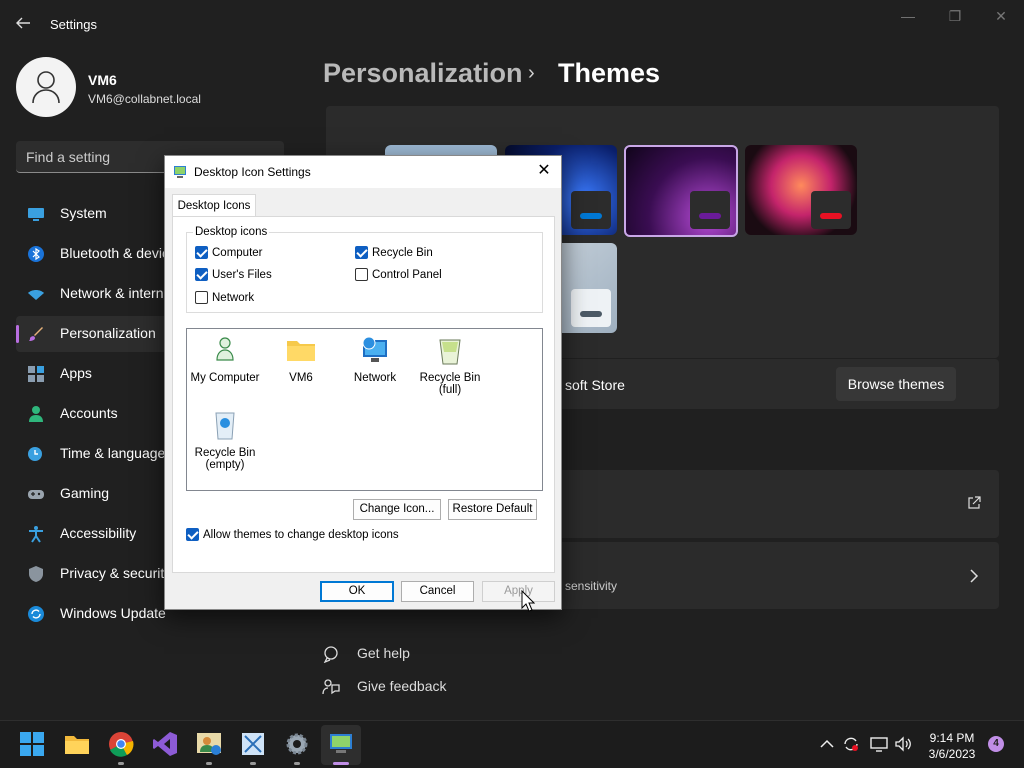 The width and height of the screenshot is (1024, 768). What do you see at coordinates (225, 349) in the screenshot?
I see `computer-icon` at bounding box center [225, 349].